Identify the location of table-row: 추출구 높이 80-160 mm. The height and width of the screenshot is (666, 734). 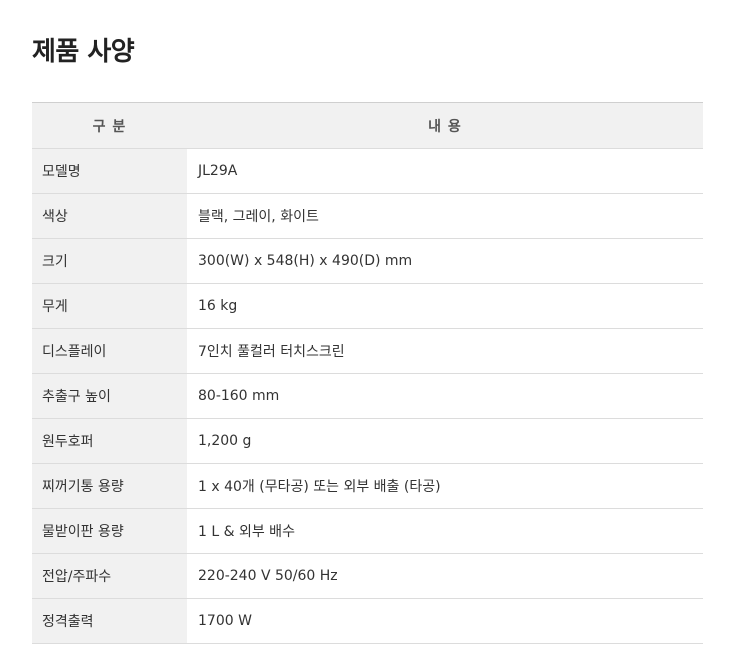
(367, 396).